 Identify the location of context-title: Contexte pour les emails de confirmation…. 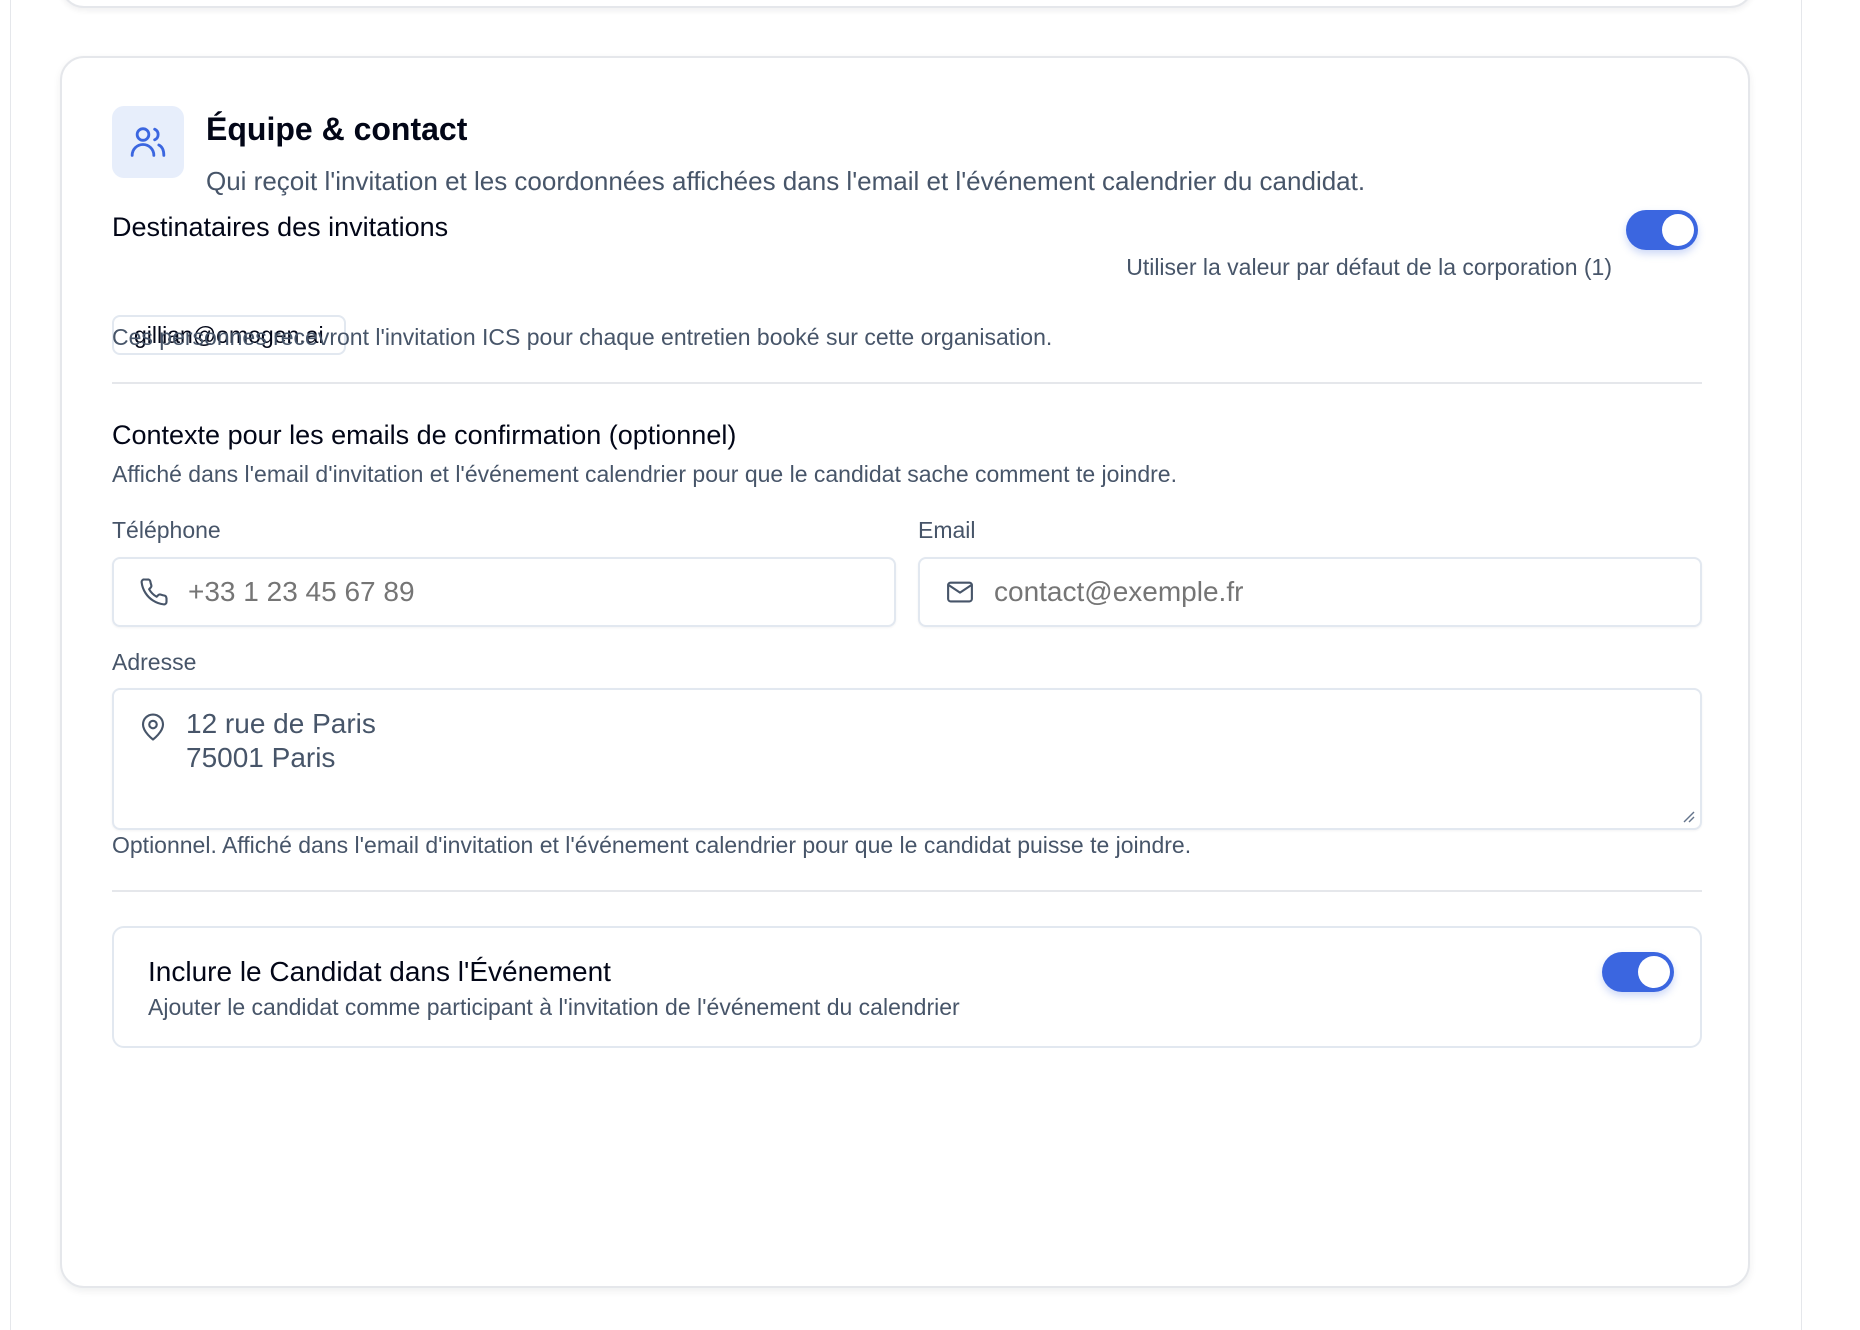
(424, 435).